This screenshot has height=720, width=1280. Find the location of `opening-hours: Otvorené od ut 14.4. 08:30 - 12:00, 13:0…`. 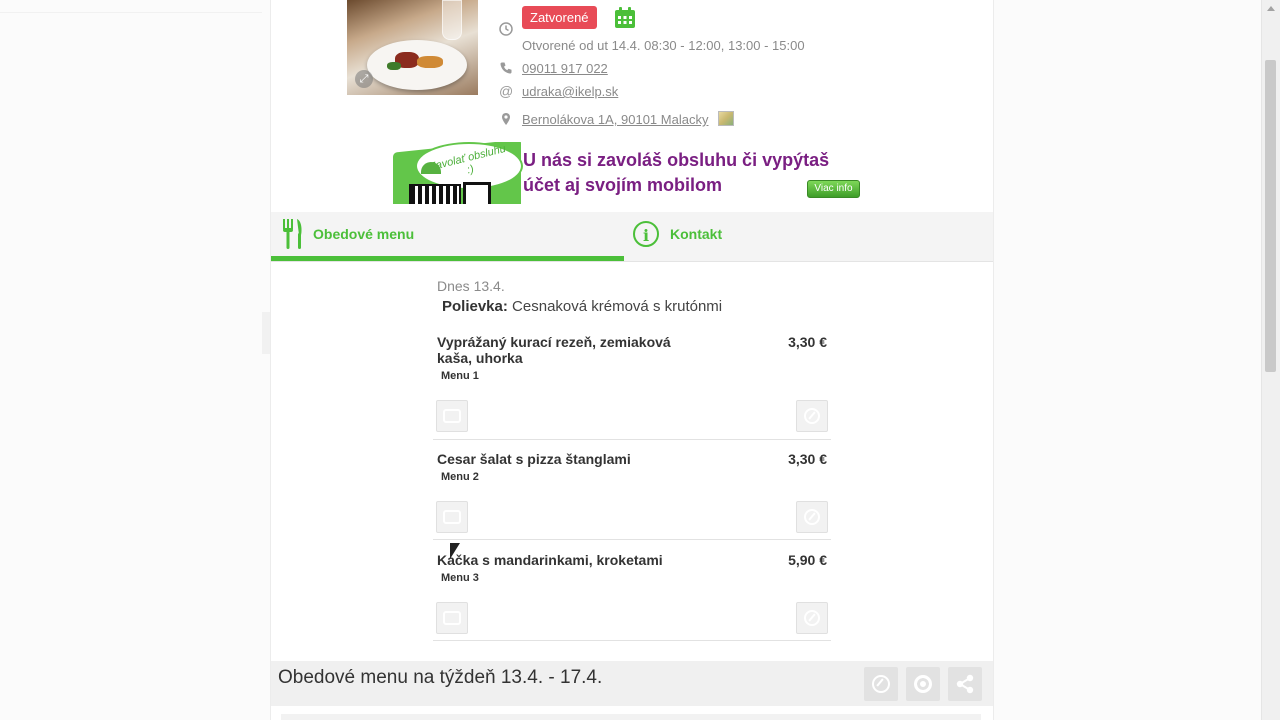

opening-hours: Otvorené od ut 14.4. 08:30 - 12:00, 13:0… is located at coordinates (663, 45).